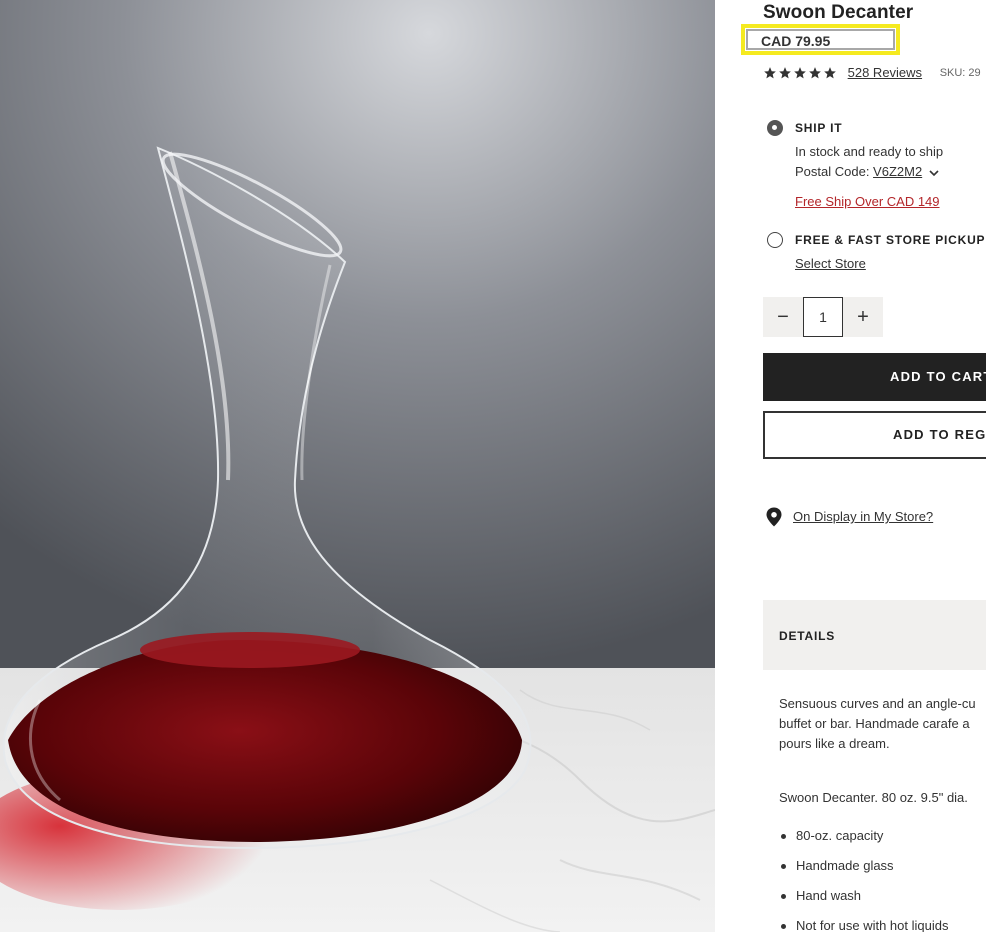  I want to click on feature-item: Hand wash, so click(855, 901).